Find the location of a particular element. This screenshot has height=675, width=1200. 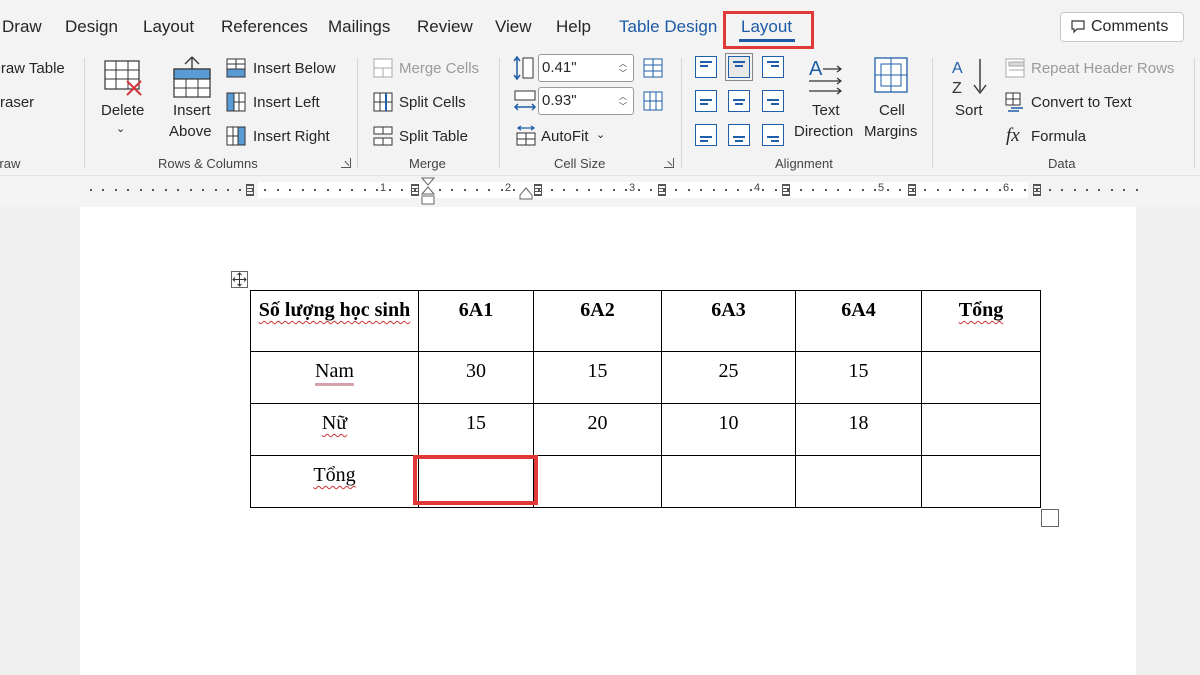

ruler-number: 3 is located at coordinates (632, 188).